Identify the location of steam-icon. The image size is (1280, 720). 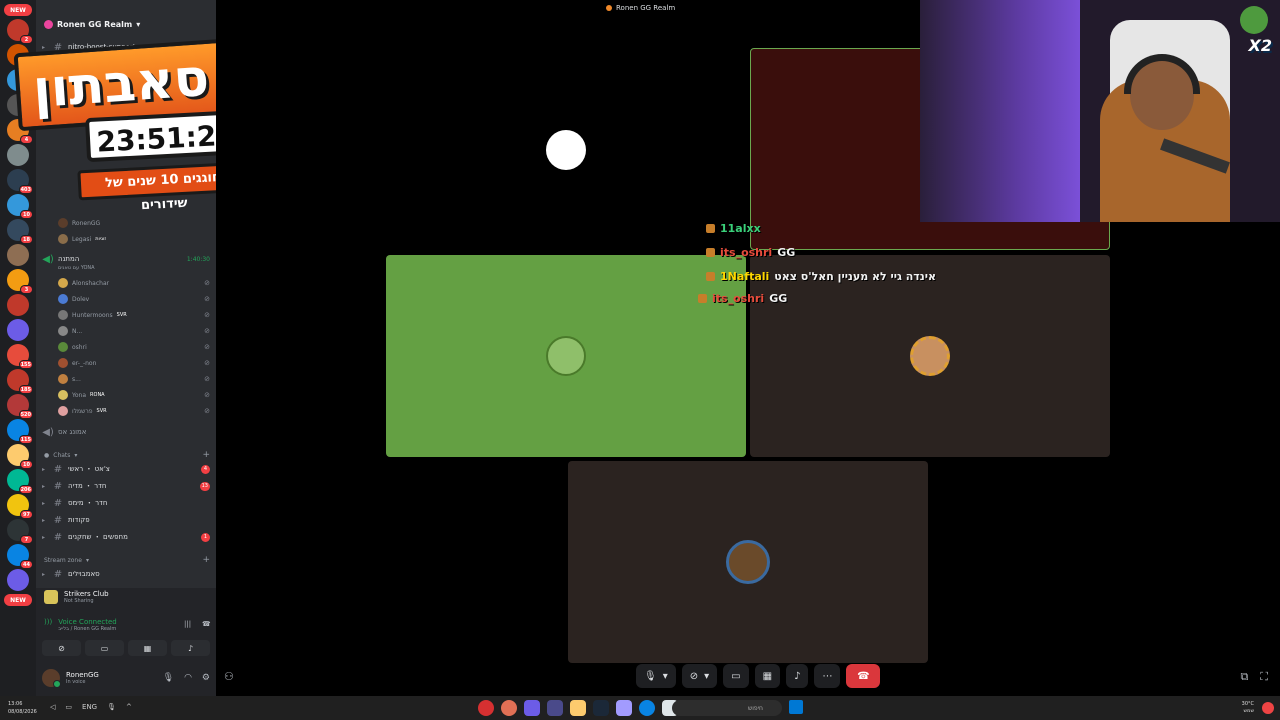
(601, 708).